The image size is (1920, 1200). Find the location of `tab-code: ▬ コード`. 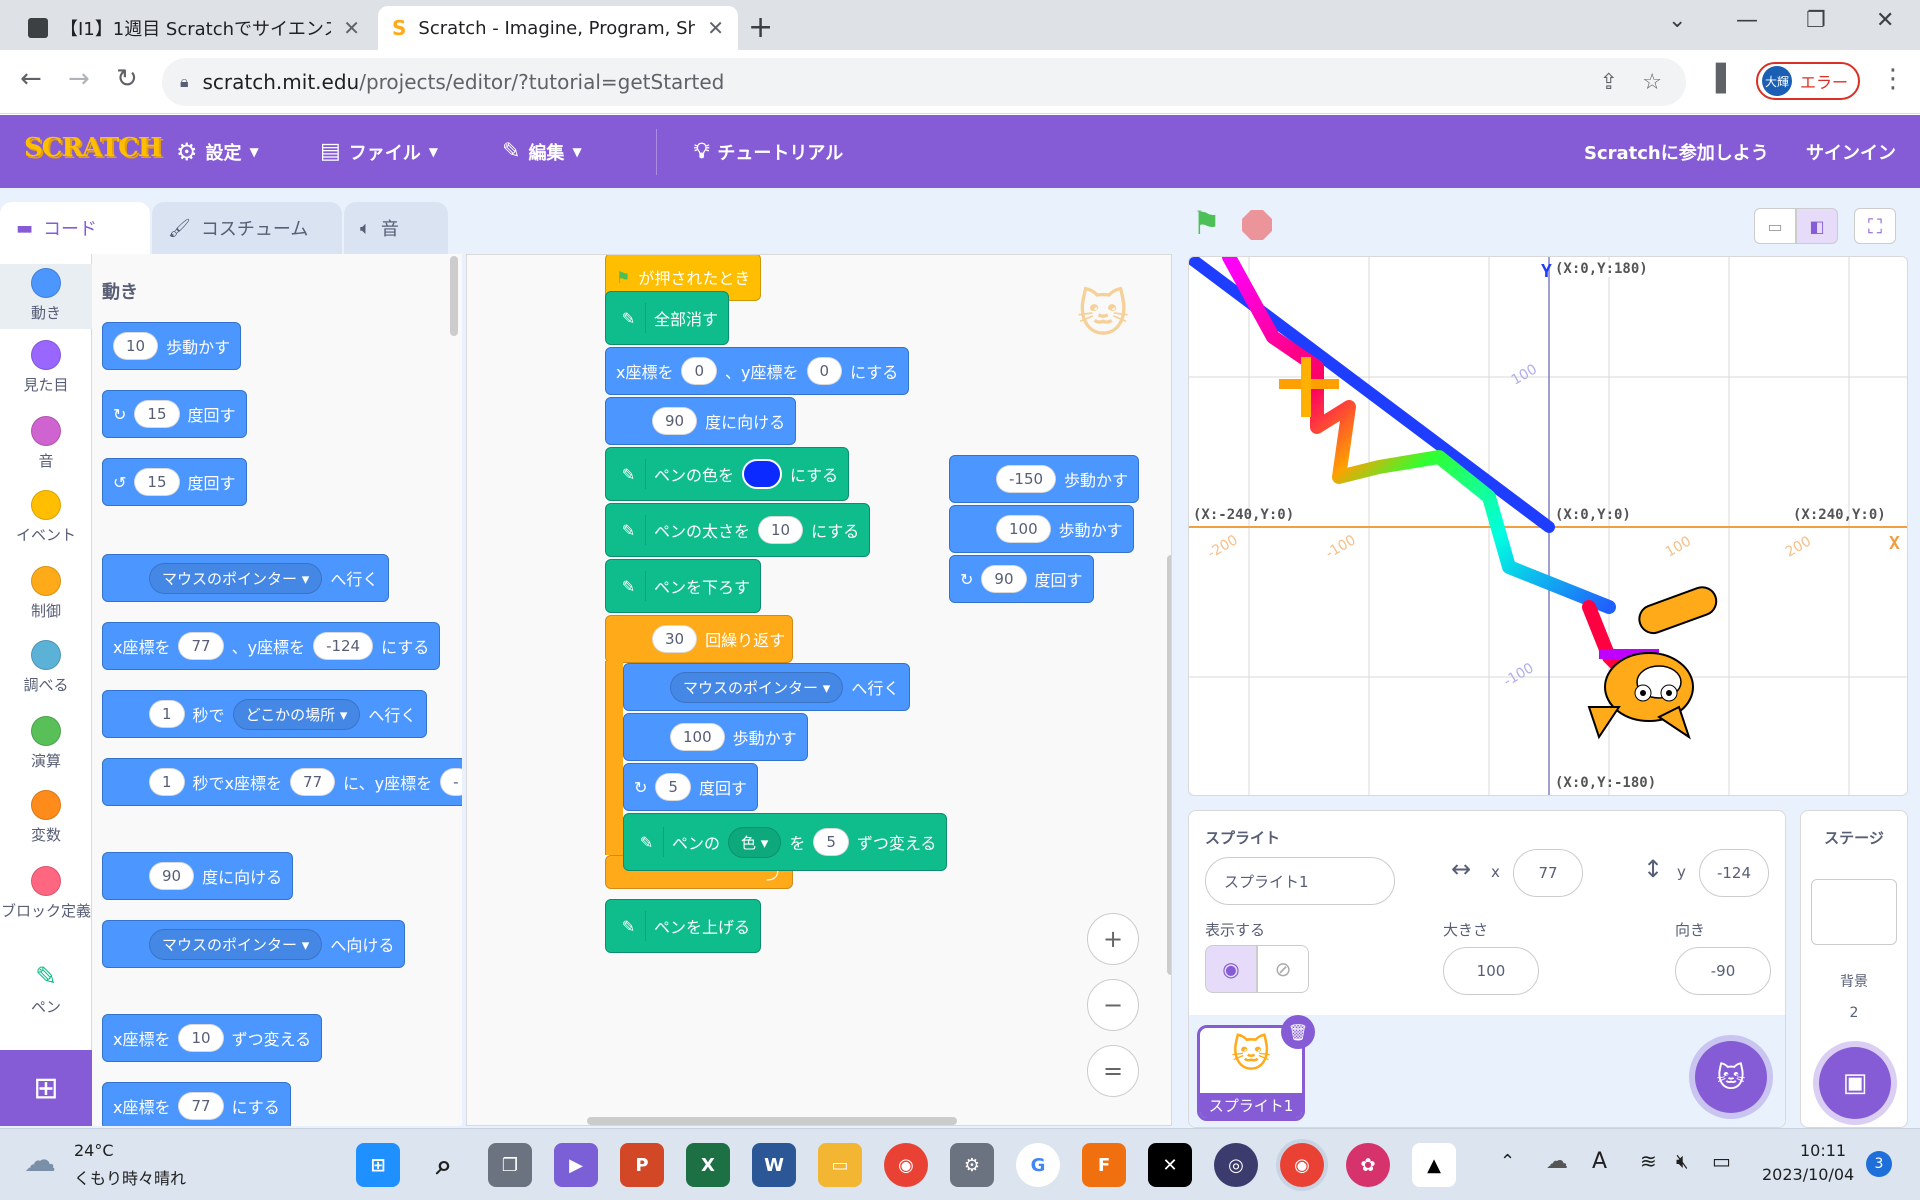

tab-code: ▬ コード is located at coordinates (75, 228).